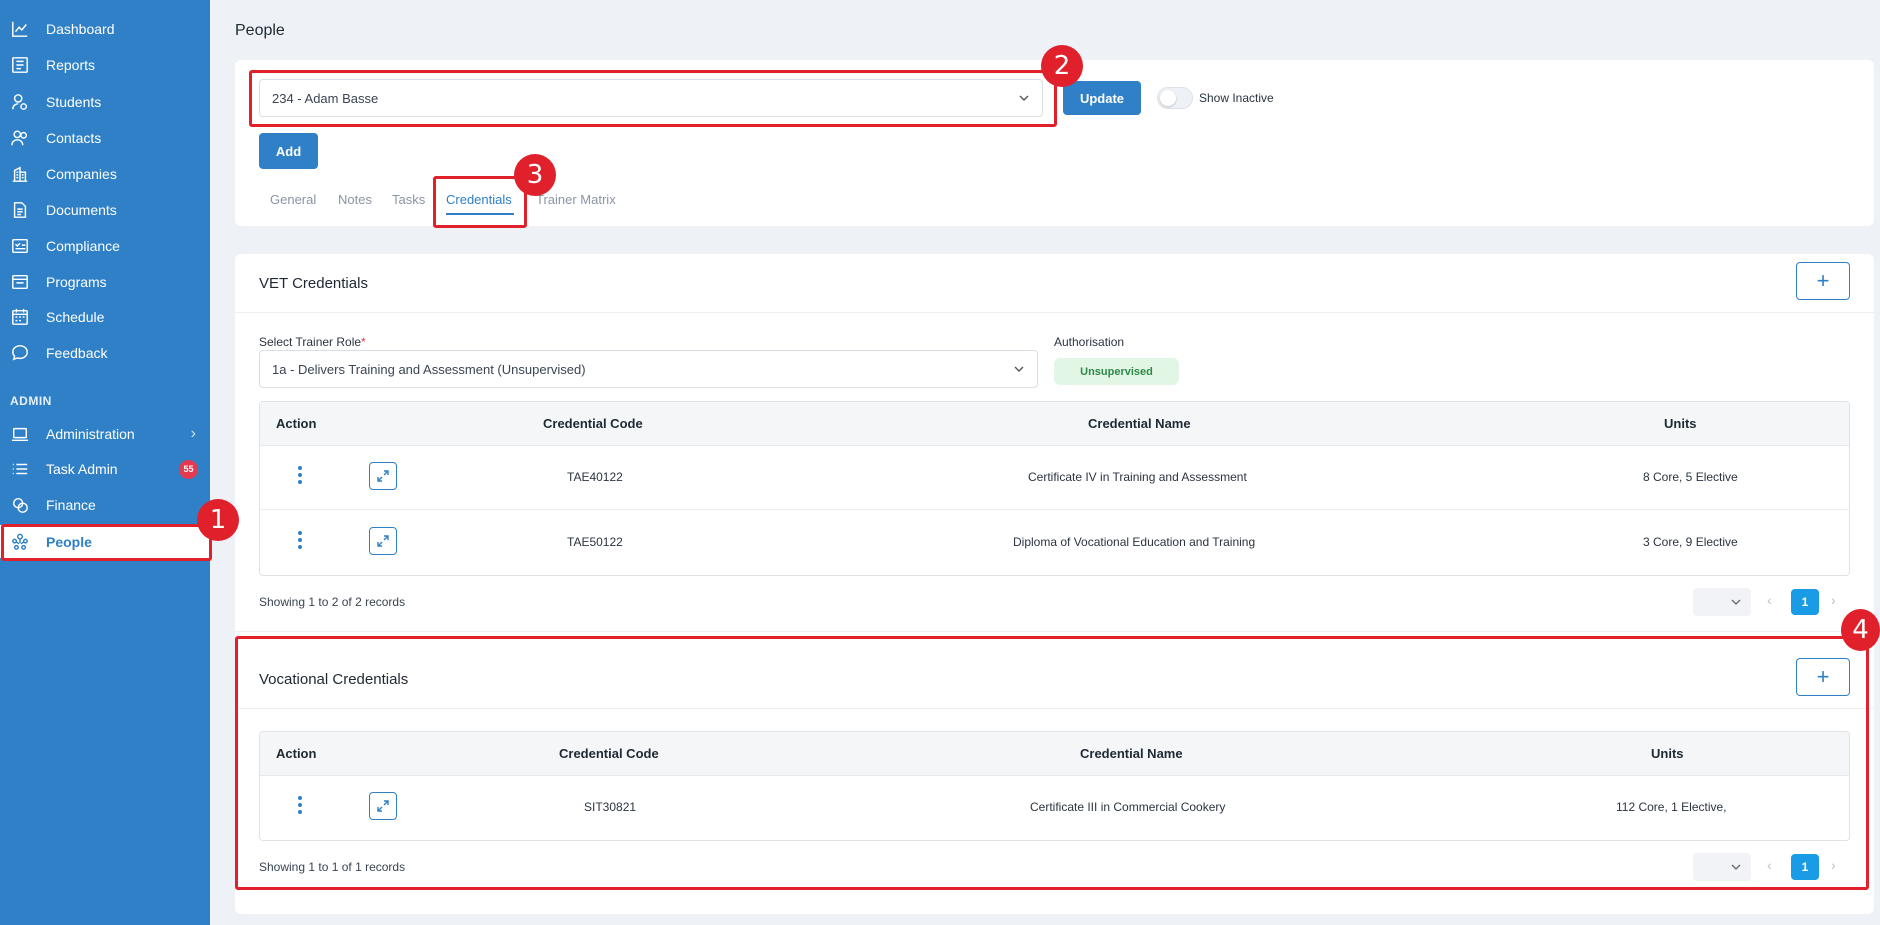  I want to click on calendar-icon, so click(20, 317).